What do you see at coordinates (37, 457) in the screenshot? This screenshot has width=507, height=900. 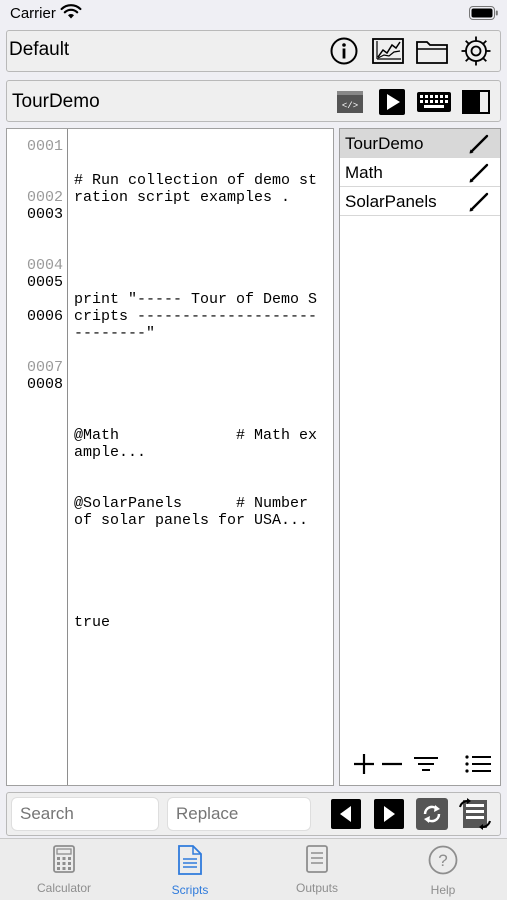 I see `line-number-gutter: 0001 0002 0003 0004 0005 0006 0007 0008` at bounding box center [37, 457].